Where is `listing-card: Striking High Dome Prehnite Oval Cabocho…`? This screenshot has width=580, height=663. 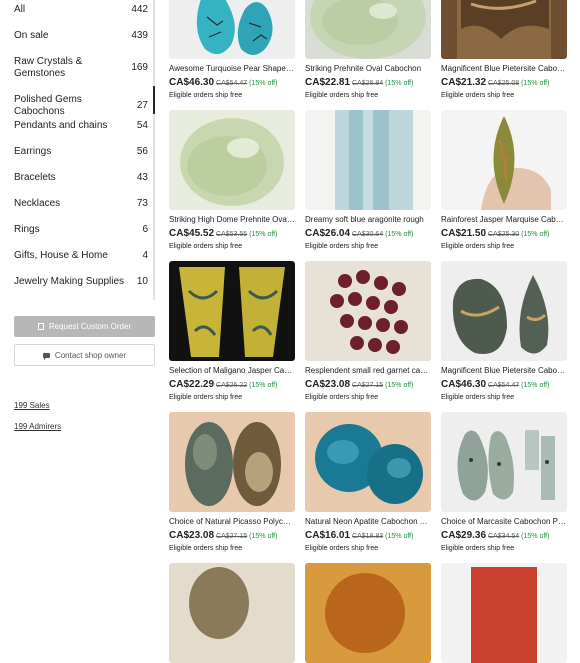 listing-card: Striking High Dome Prehnite Oval Cabocho… is located at coordinates (232, 181).